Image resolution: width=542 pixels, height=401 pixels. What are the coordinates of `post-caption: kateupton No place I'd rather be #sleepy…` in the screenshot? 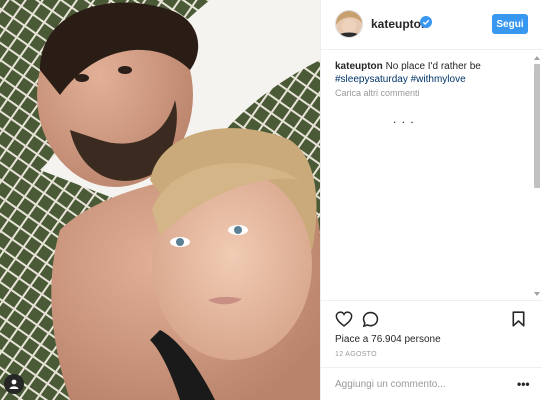 It's located at (425, 73).